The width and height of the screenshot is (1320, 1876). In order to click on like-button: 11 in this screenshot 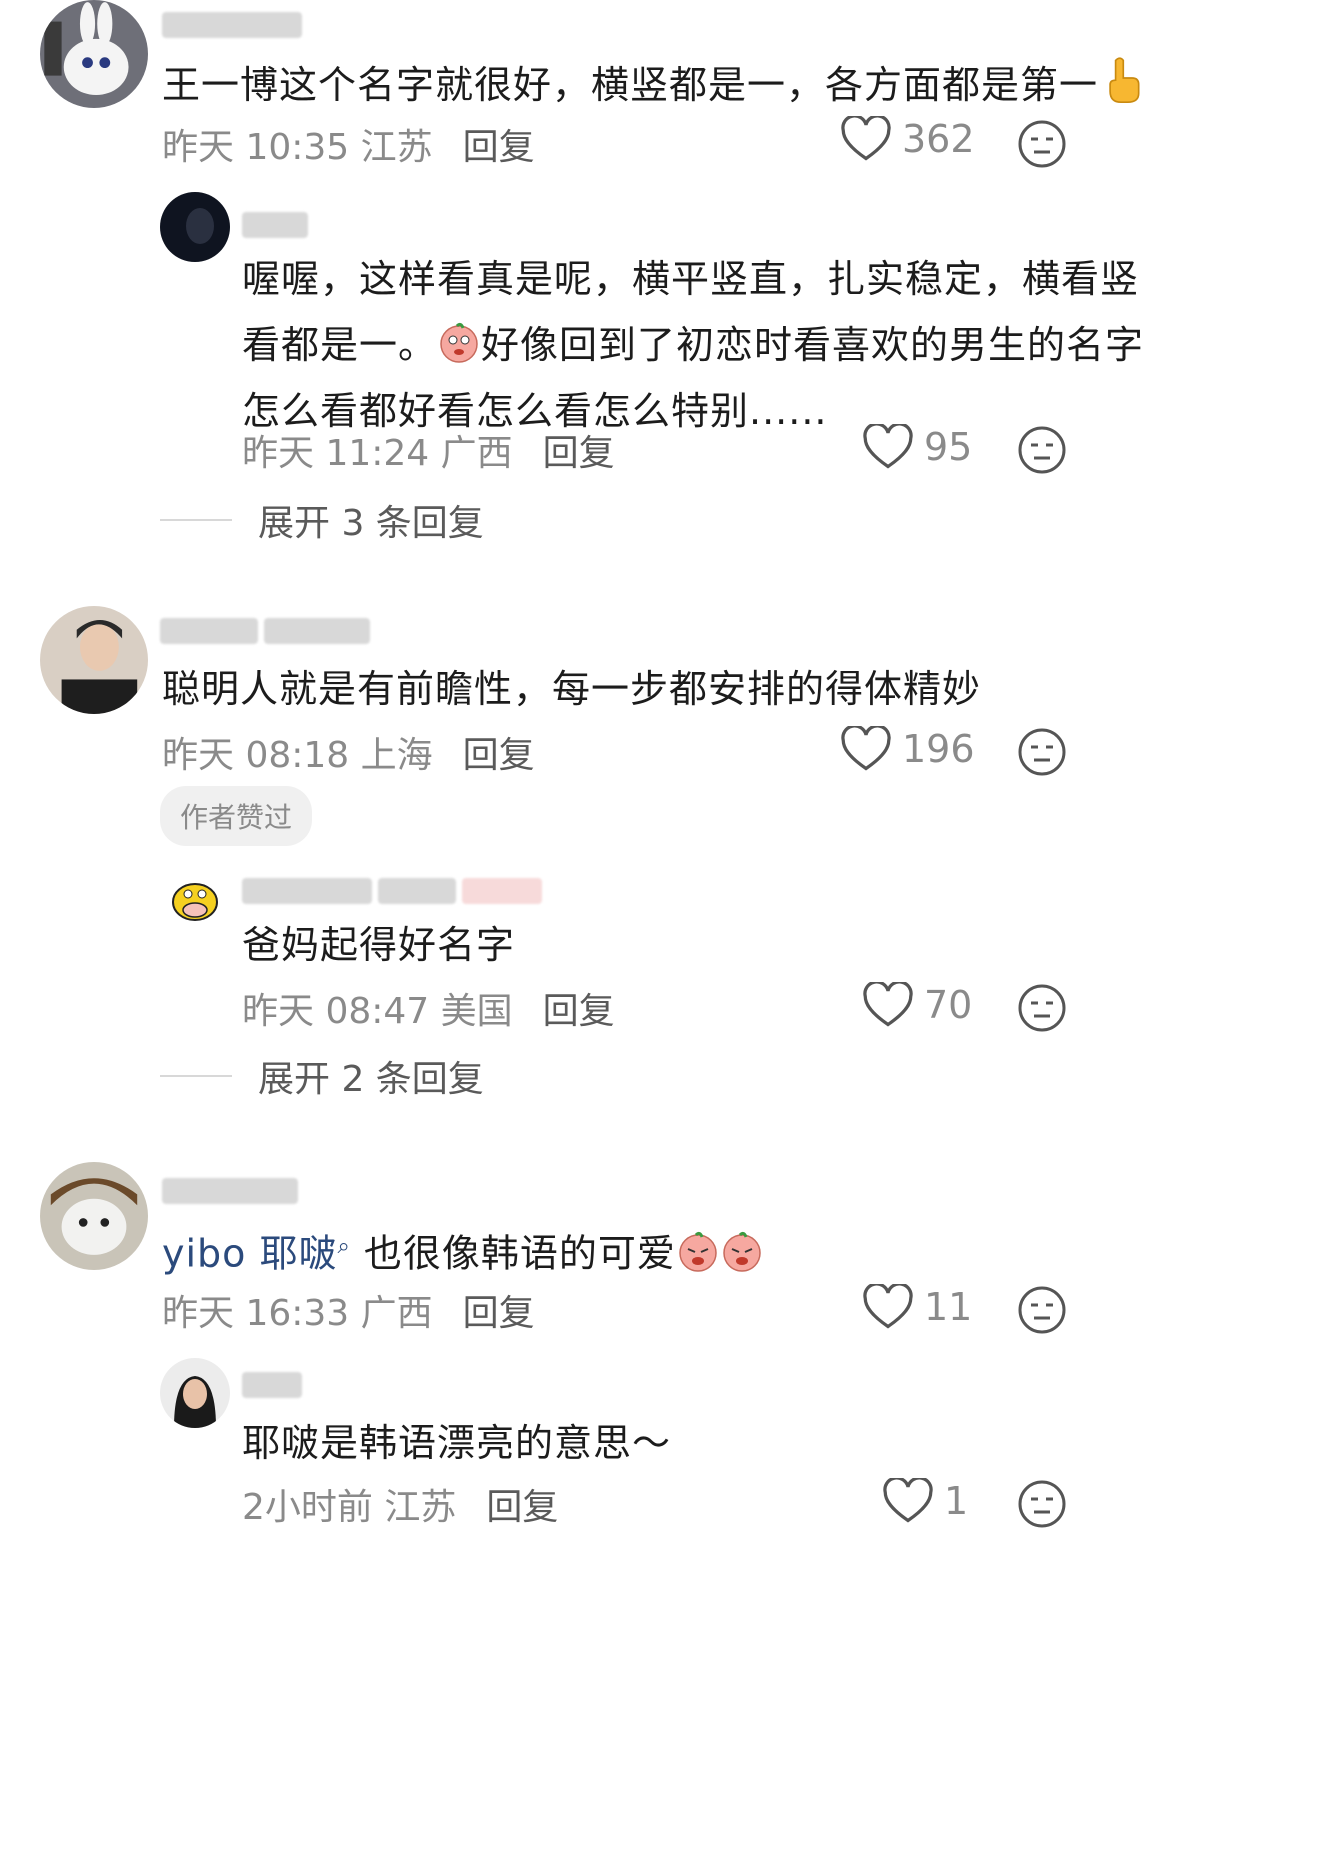, I will do `click(917, 1307)`.